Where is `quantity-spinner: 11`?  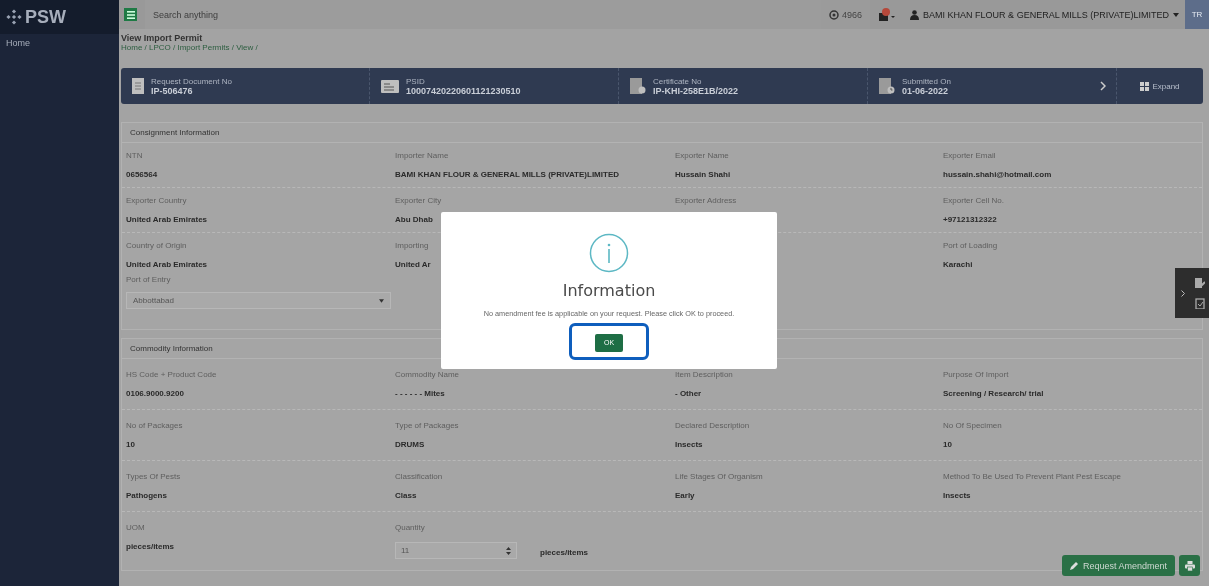 quantity-spinner: 11 is located at coordinates (456, 550).